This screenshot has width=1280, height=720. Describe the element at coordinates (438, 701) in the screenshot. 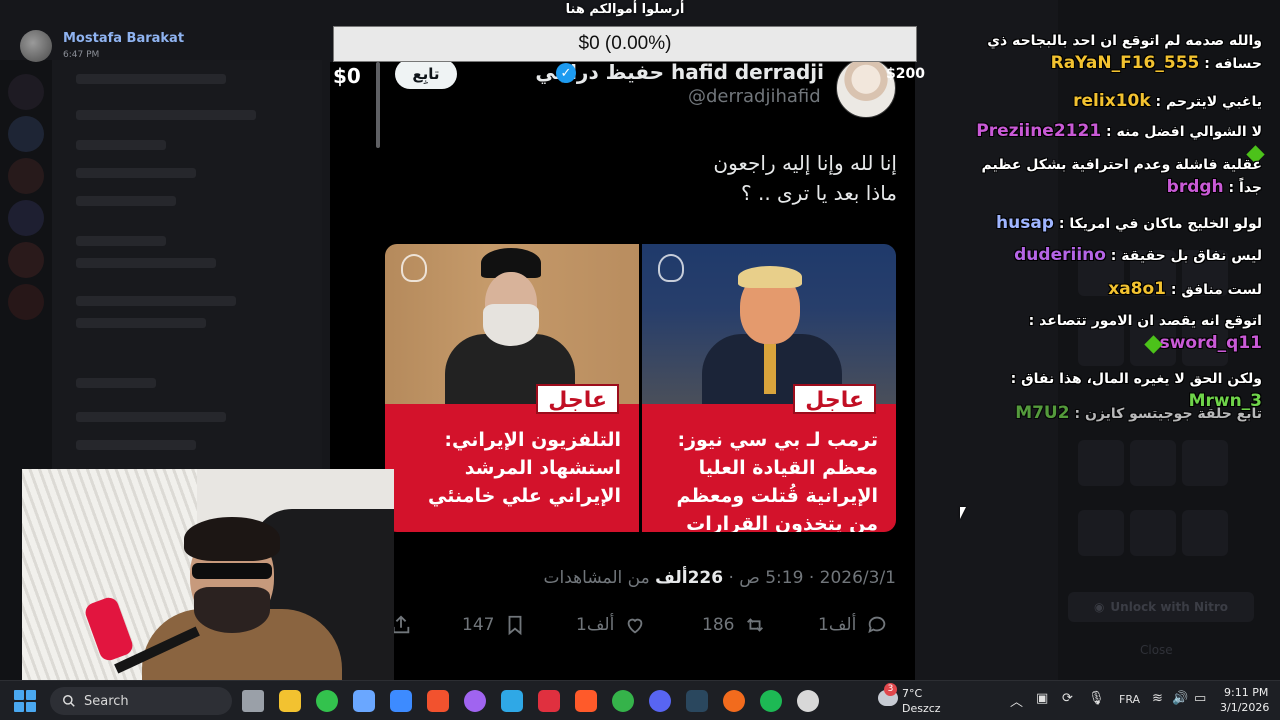

I see `red-app-icon` at that location.